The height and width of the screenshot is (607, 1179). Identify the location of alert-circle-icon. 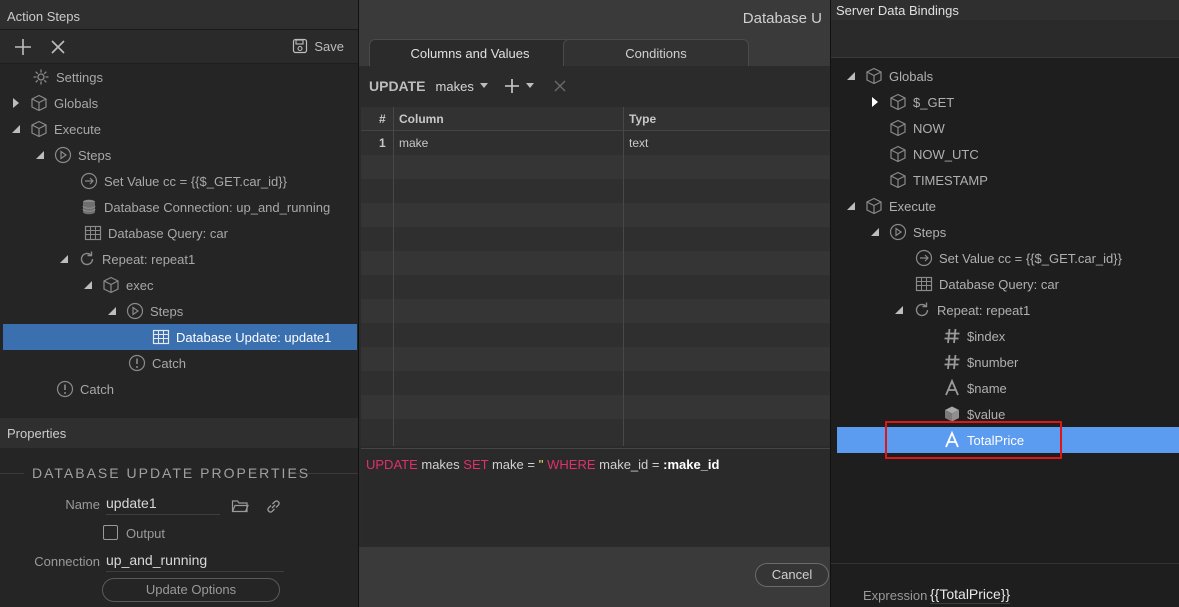
(137, 363).